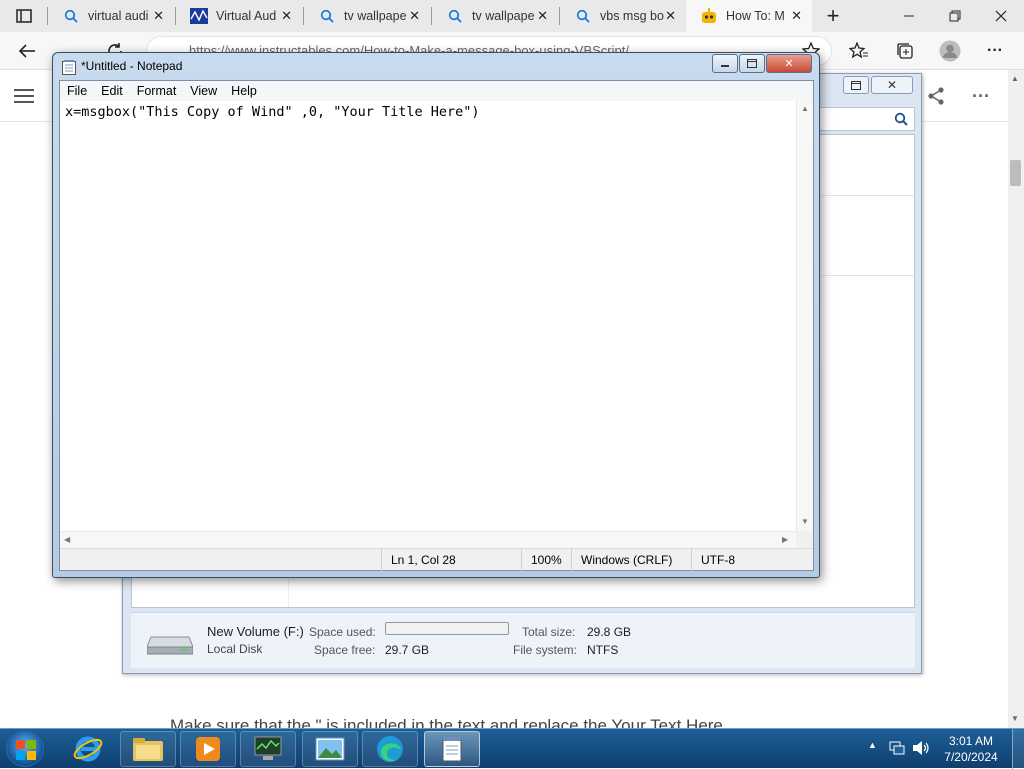 The image size is (1024, 769). I want to click on taskbar-task-manager, so click(268, 749).